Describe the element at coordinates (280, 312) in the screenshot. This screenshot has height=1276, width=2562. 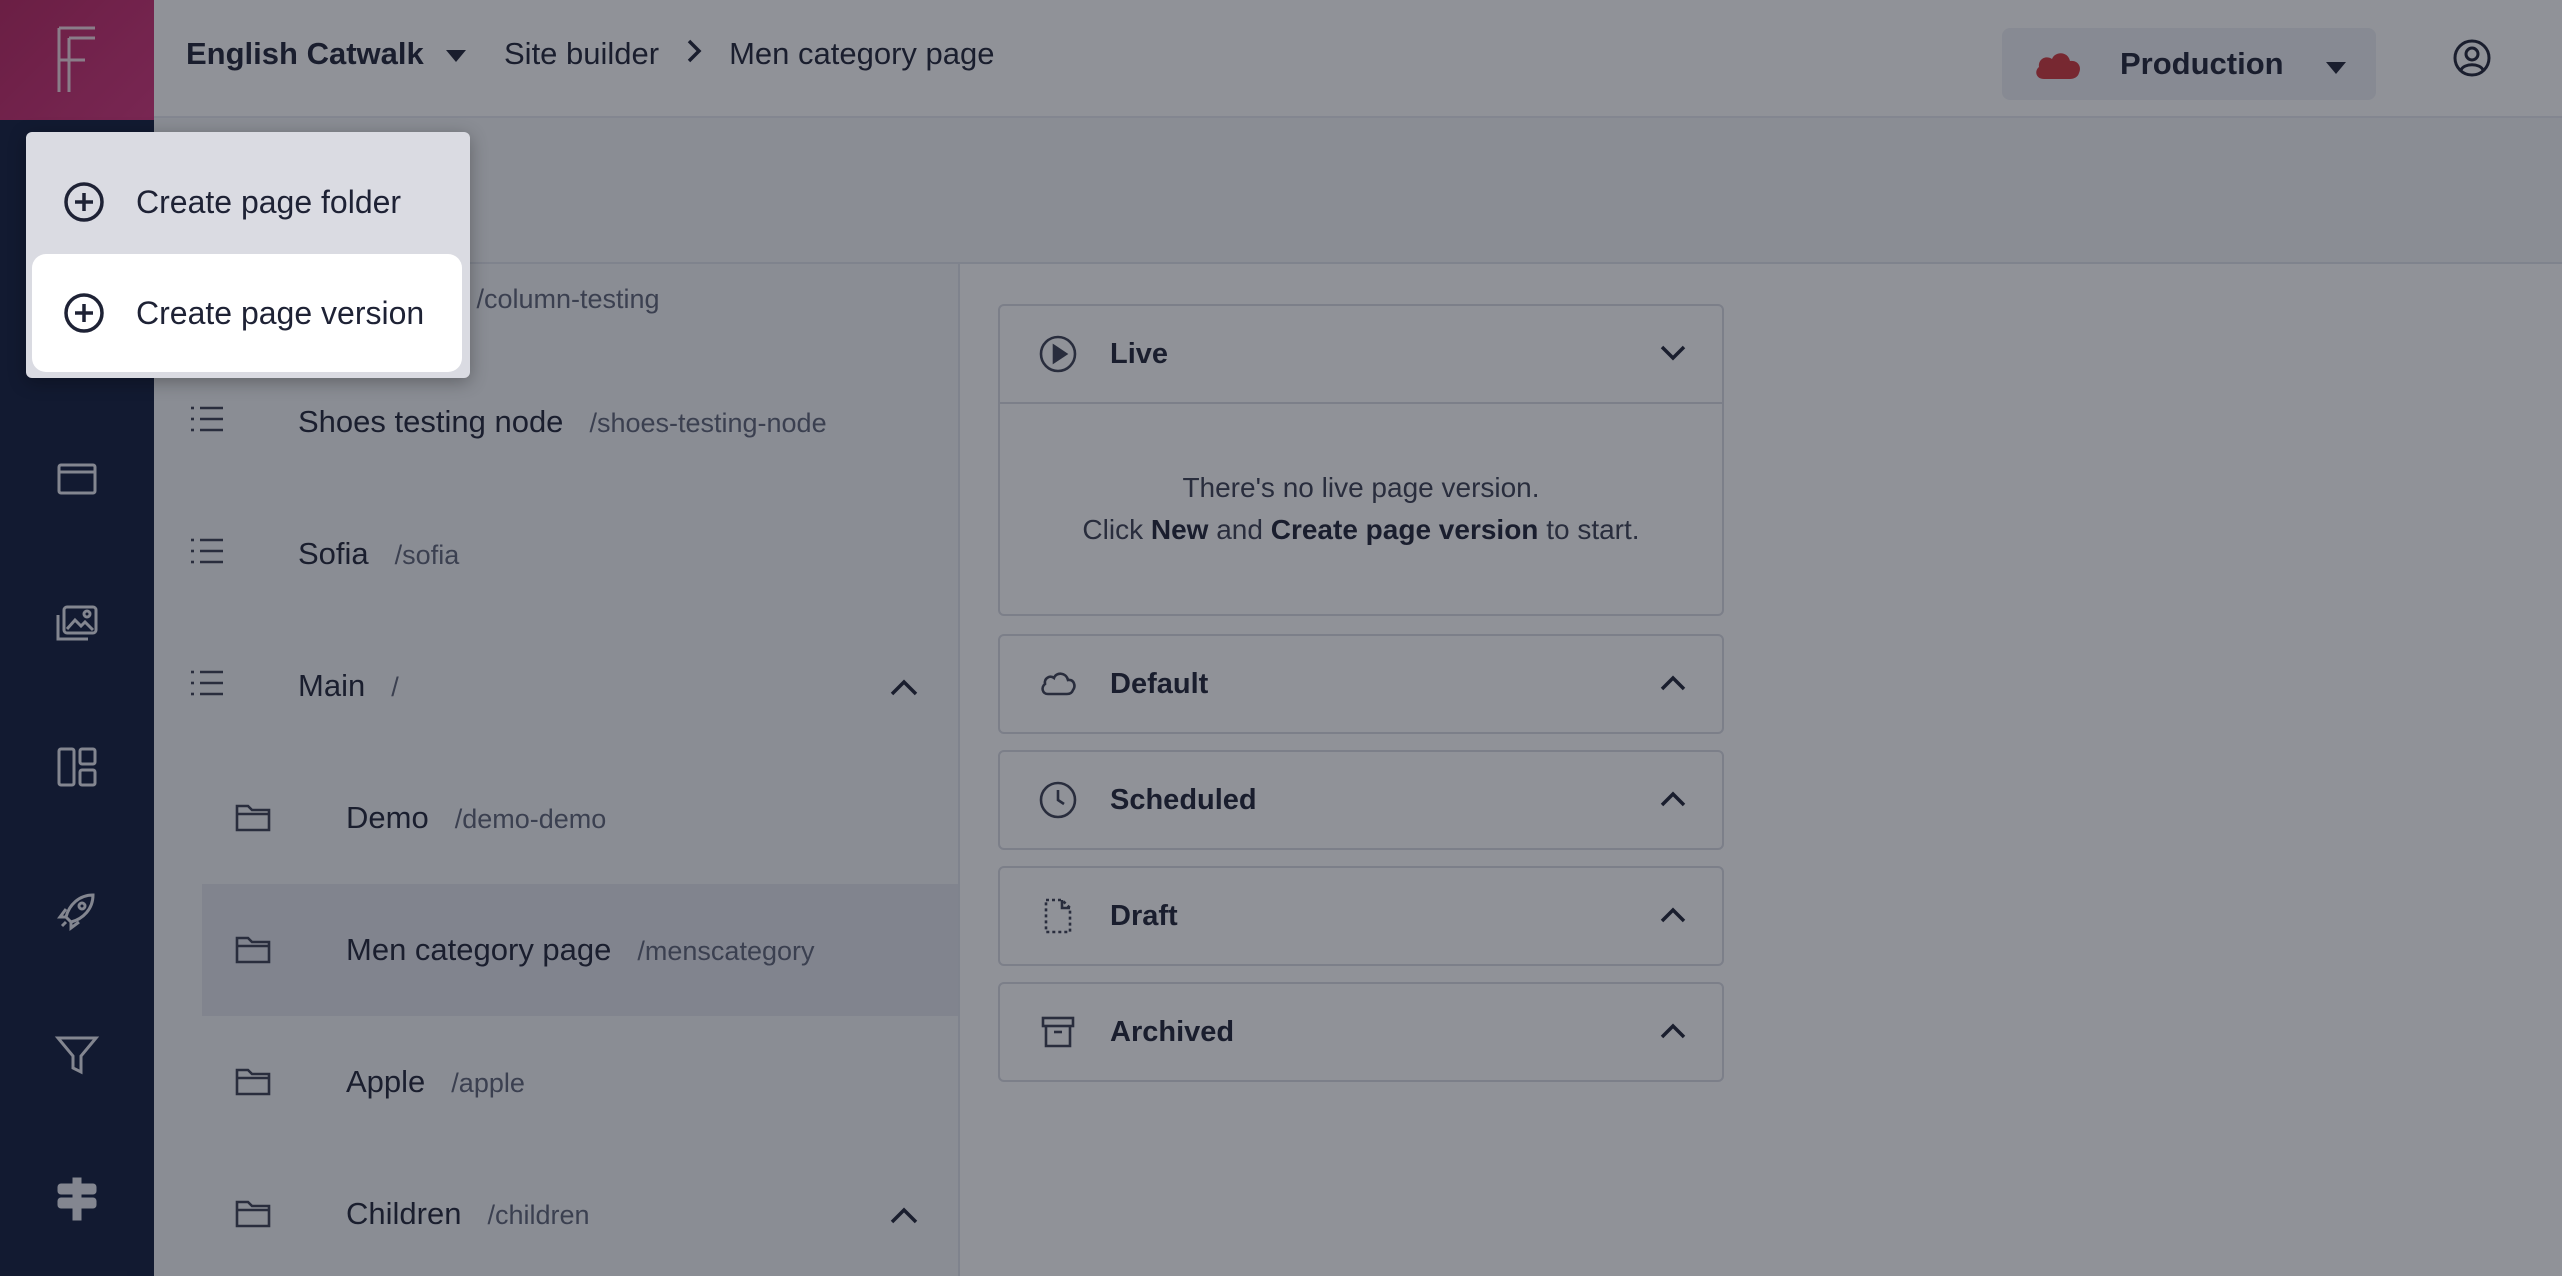
I see `menu-item-label: Create page version` at that location.